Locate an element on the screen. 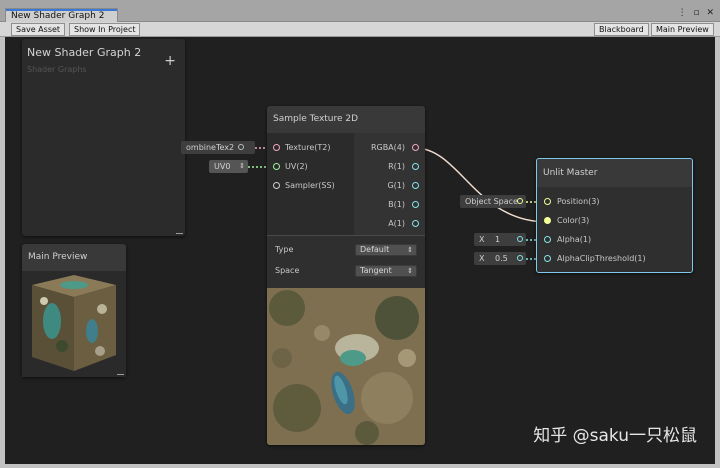  alpha-clip-value: 0.5 is located at coordinates (501, 258).